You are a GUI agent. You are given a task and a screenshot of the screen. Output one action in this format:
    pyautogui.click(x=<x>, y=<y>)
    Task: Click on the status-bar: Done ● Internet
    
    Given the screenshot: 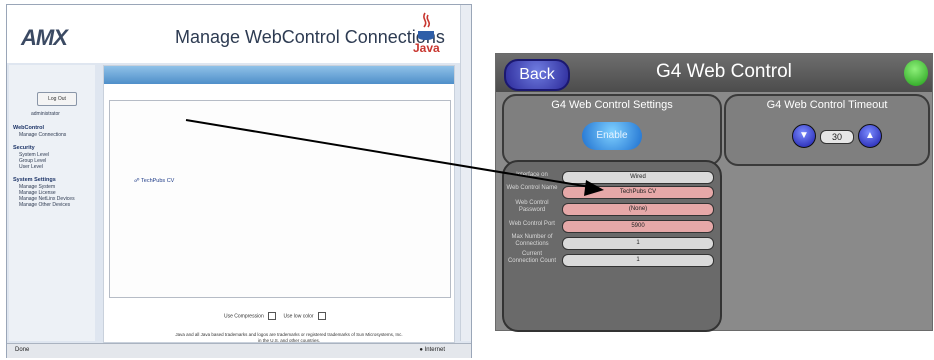 What is the action you would take?
    pyautogui.click(x=239, y=350)
    